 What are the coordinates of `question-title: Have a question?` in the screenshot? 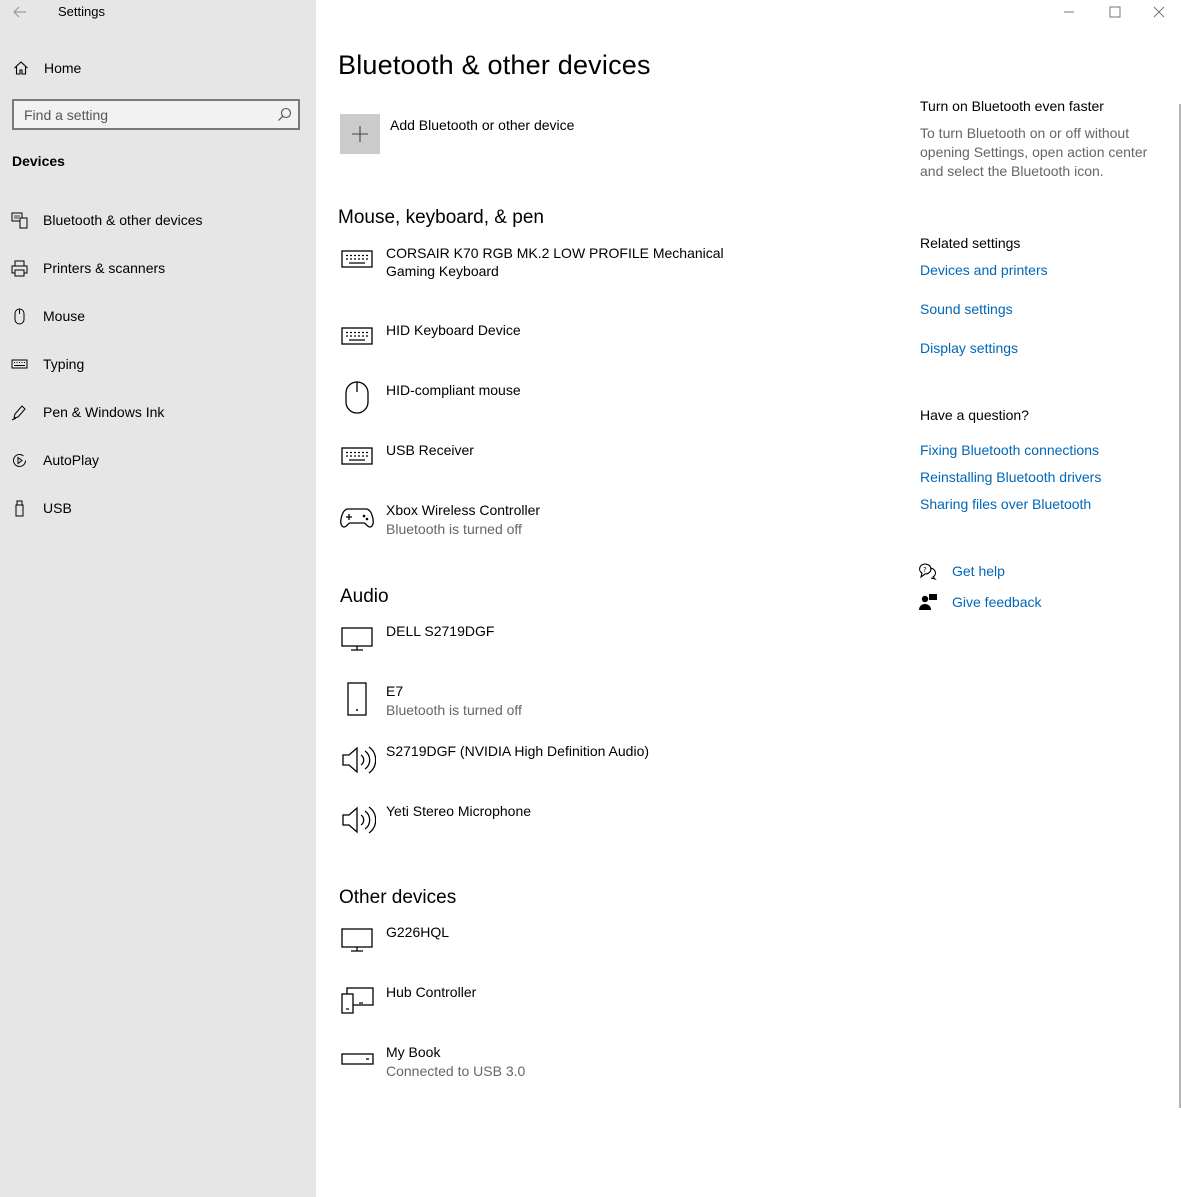 It's located at (974, 415).